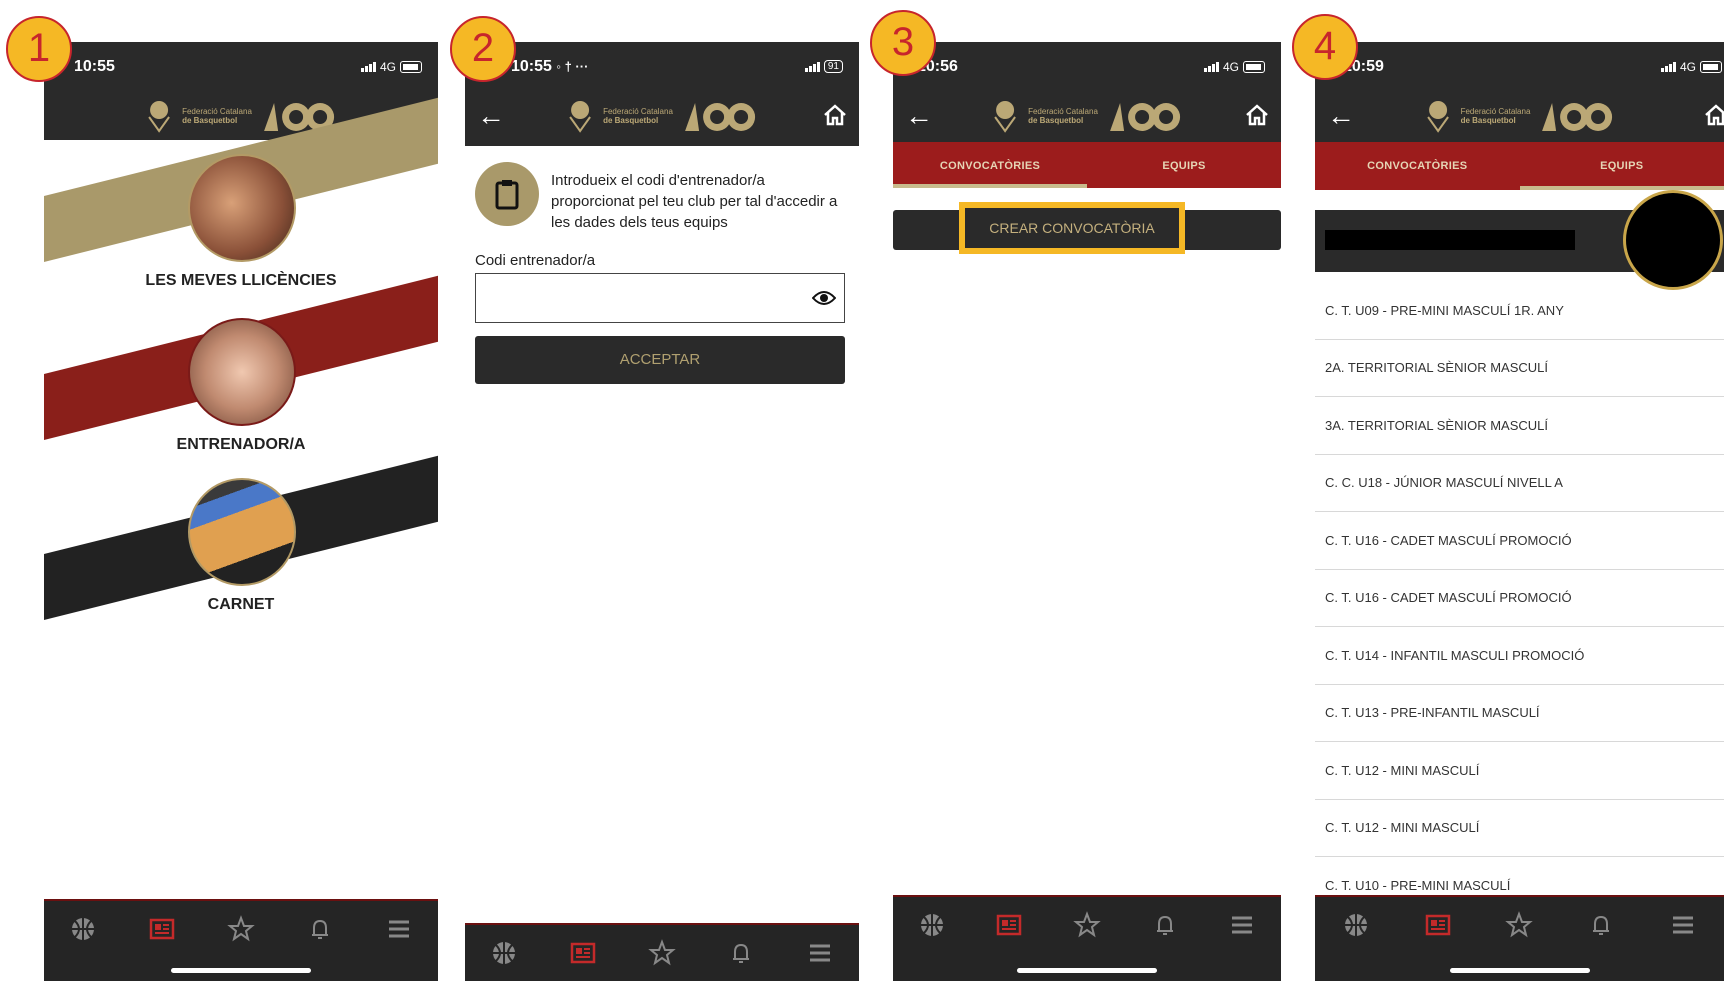  I want to click on status-bar: 10:56 4G, so click(1087, 66).